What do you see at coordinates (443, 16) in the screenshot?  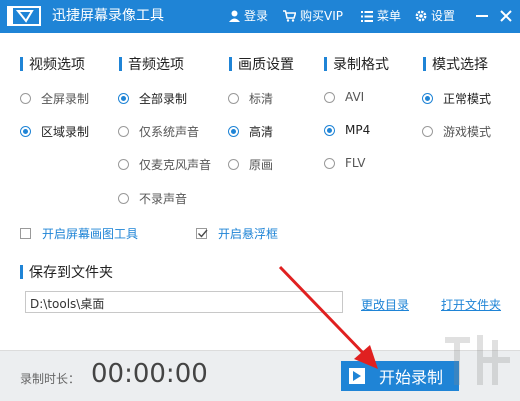 I see `settings-label: 设置` at bounding box center [443, 16].